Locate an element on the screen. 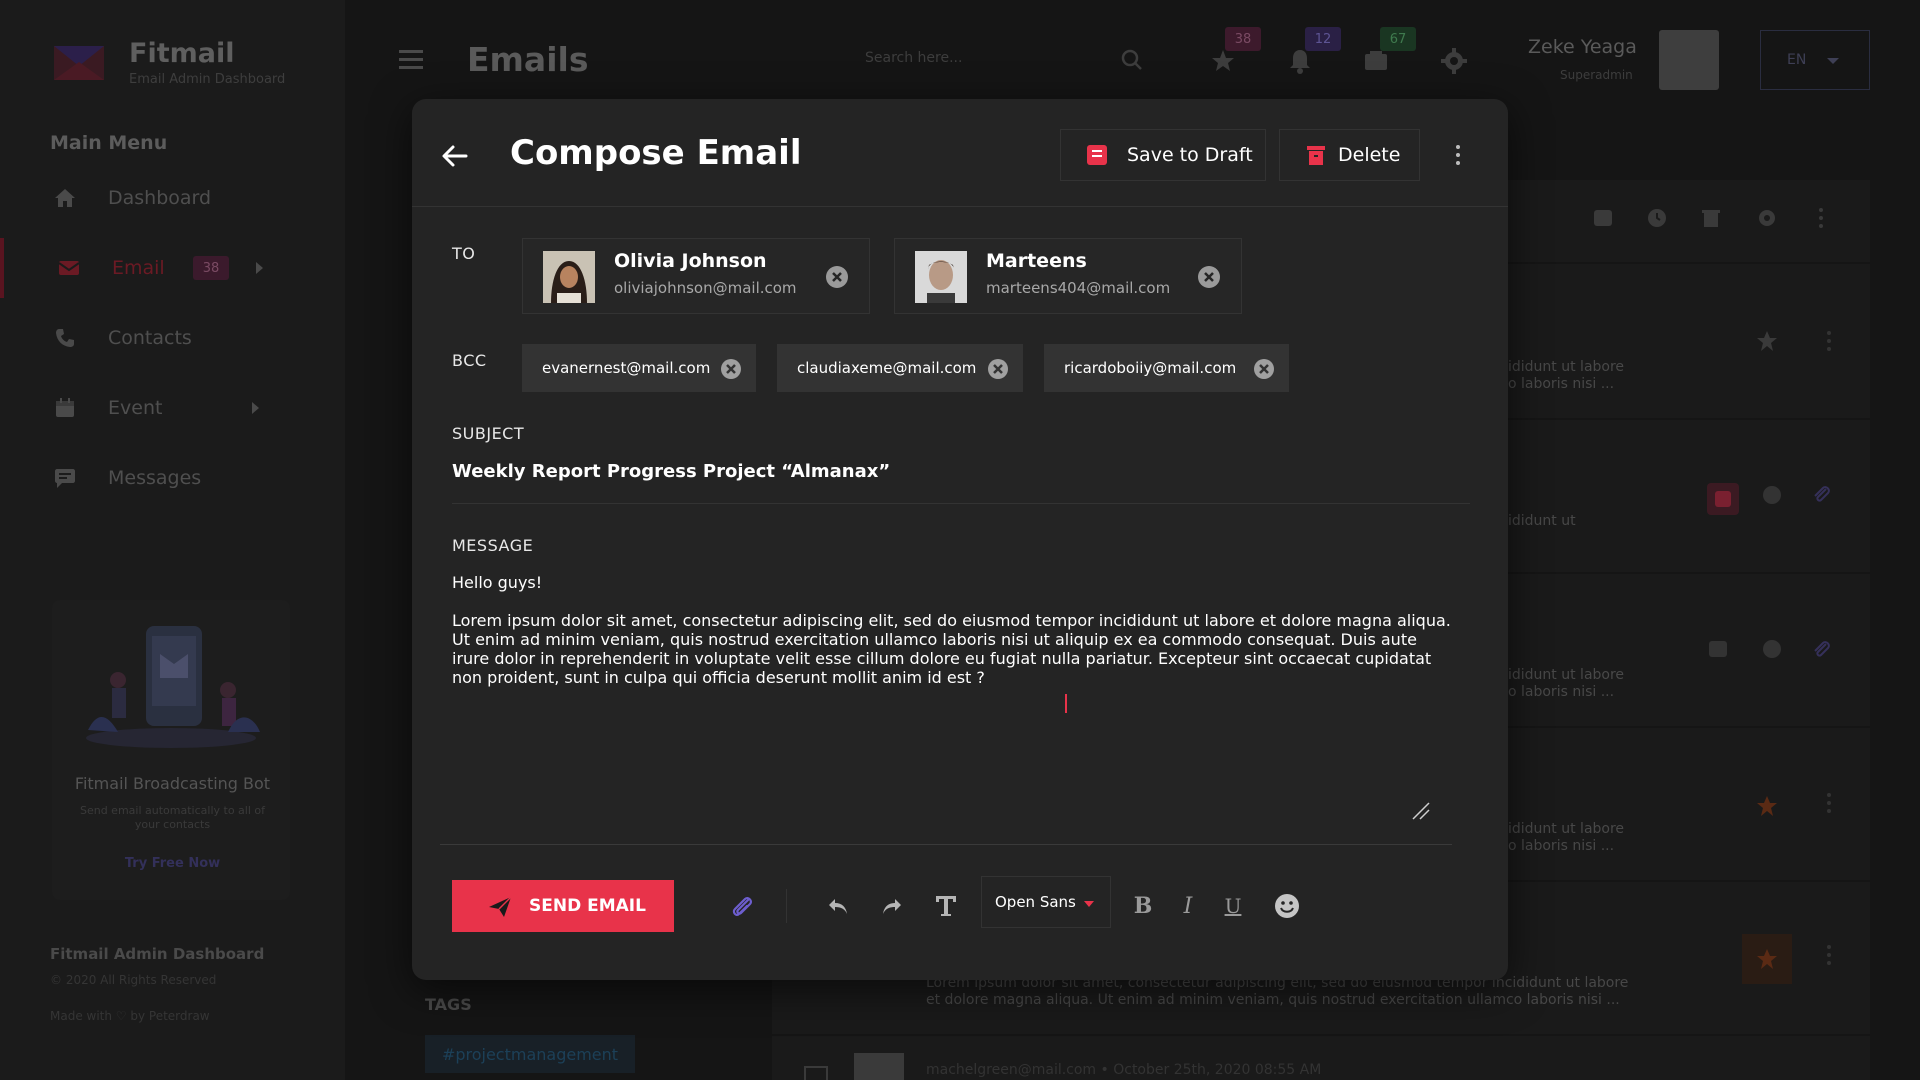 This screenshot has height=1080, width=1920. recipient-avatar is located at coordinates (941, 277).